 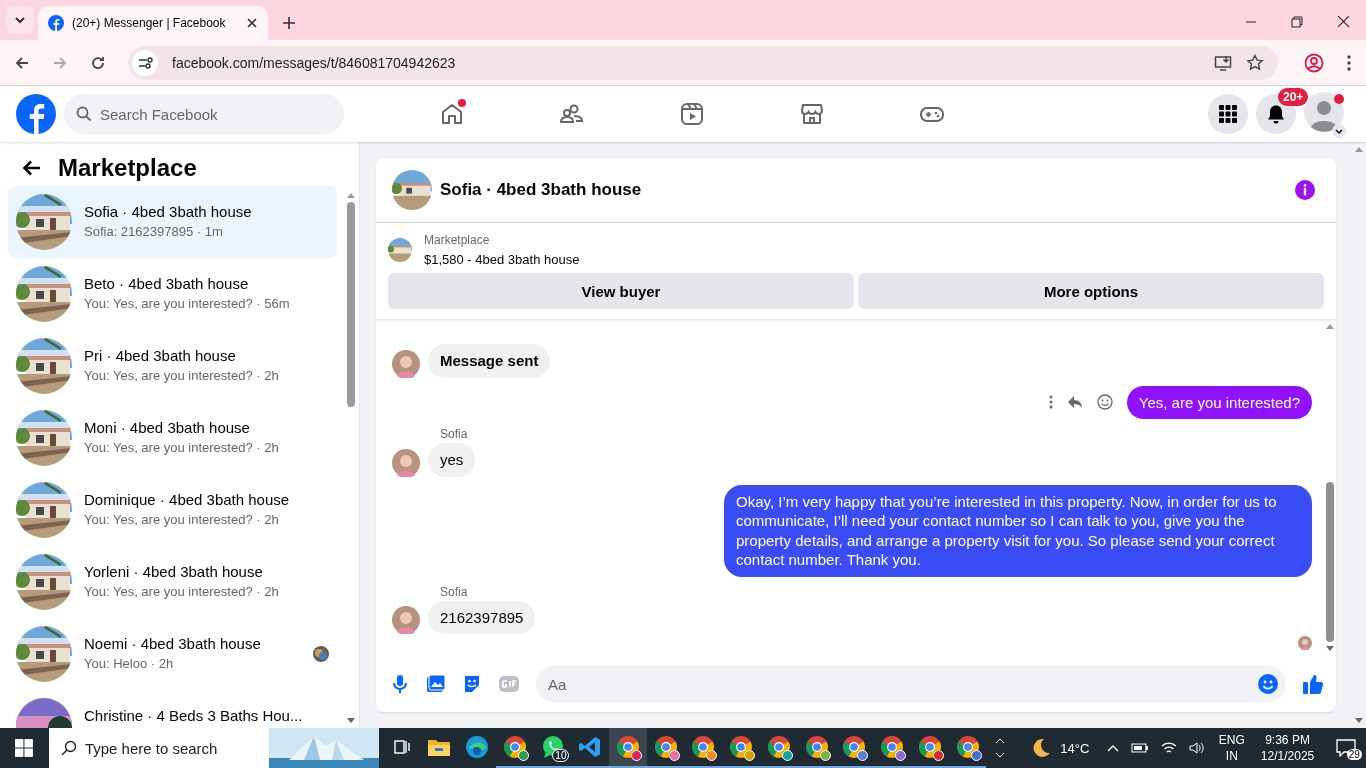 I want to click on seen-avatar, so click(x=1305, y=643).